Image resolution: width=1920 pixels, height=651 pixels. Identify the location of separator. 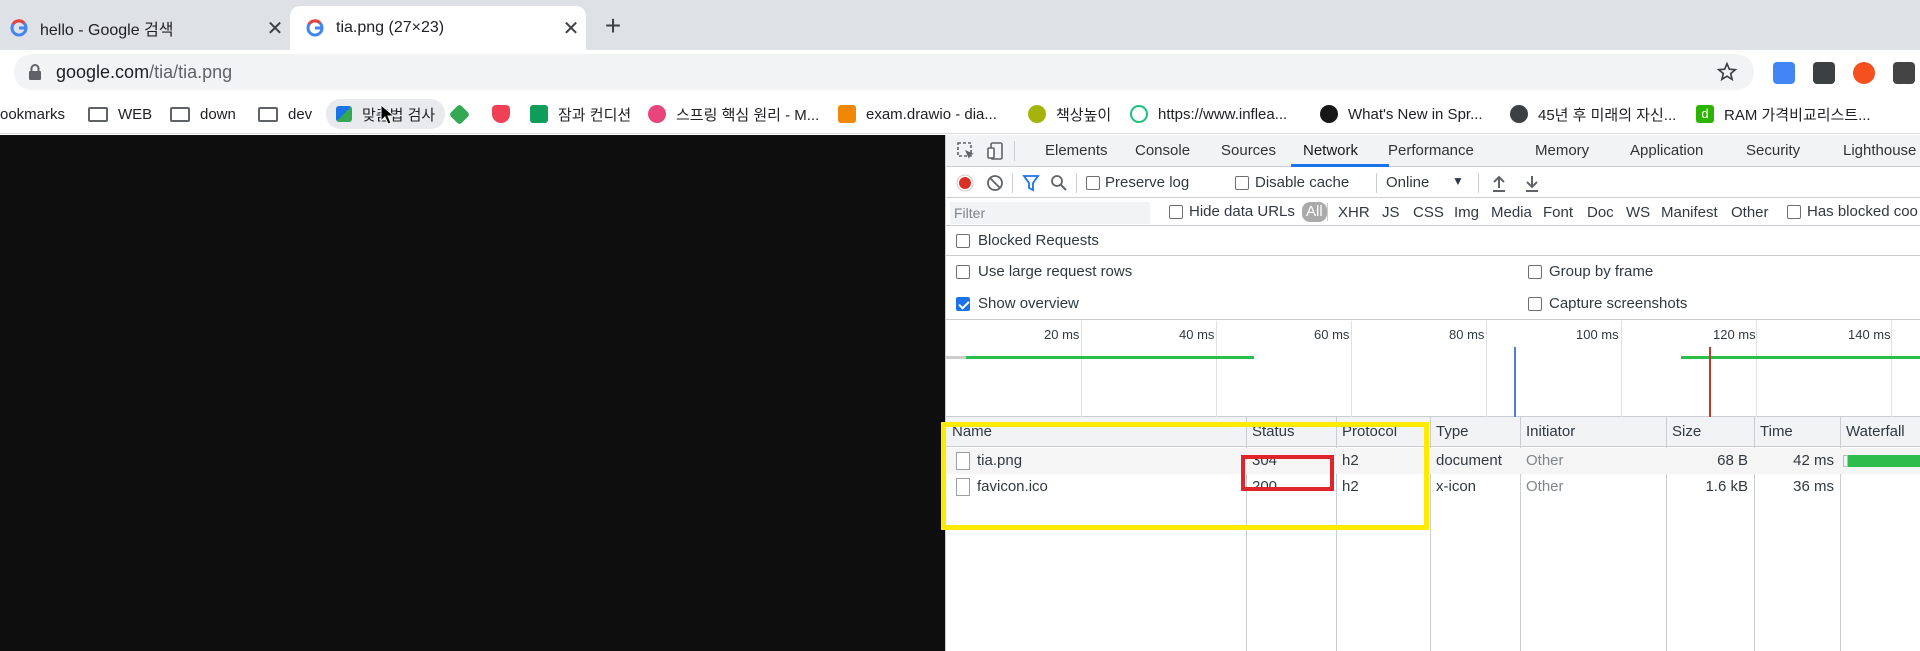
(1014, 151).